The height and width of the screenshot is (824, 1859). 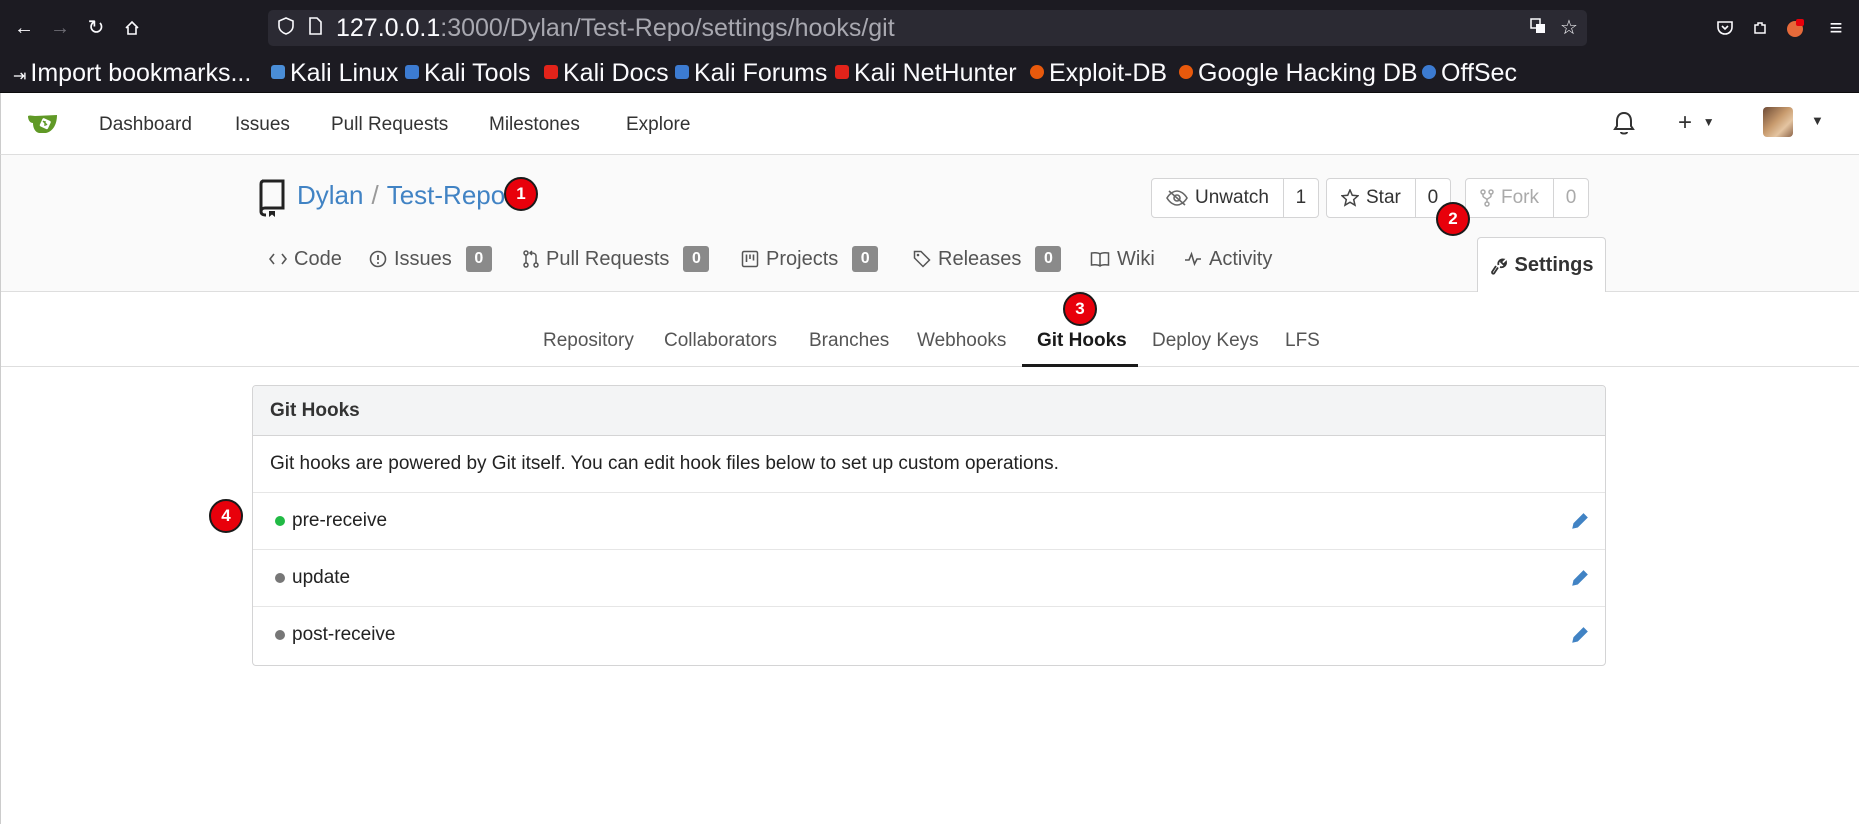 What do you see at coordinates (1453, 219) in the screenshot?
I see `annotation-marker-2: 2` at bounding box center [1453, 219].